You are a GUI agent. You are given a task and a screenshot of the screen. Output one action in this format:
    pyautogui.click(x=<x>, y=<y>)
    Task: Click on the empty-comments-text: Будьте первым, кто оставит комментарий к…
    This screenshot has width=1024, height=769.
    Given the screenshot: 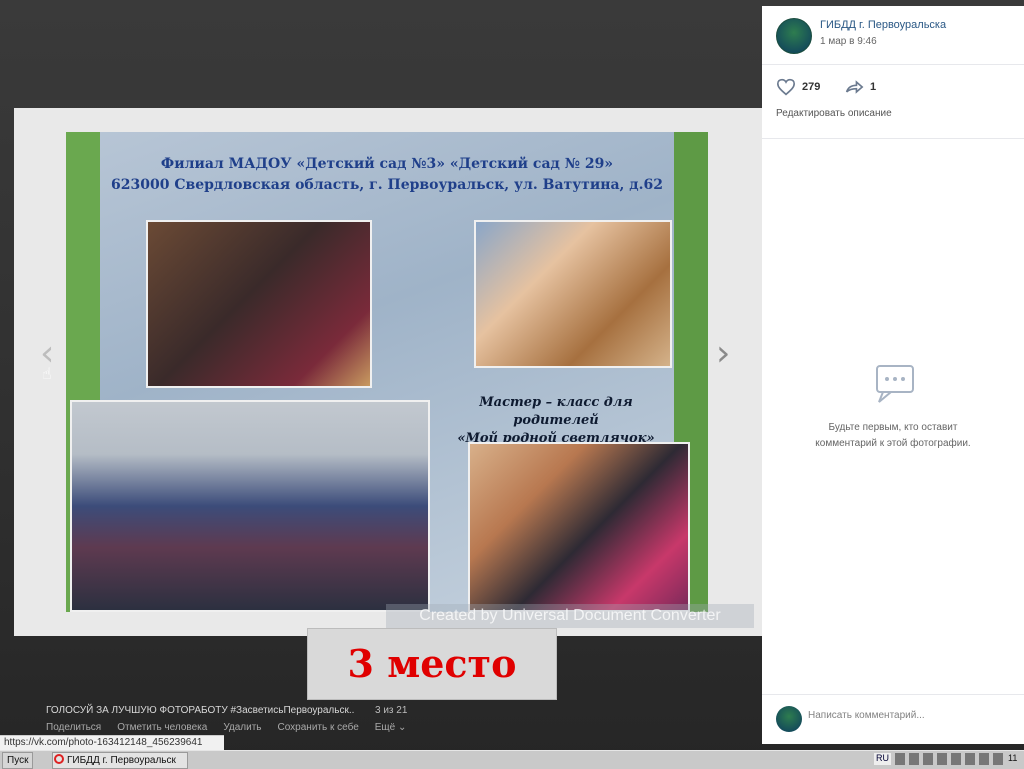 What is the action you would take?
    pyautogui.click(x=893, y=435)
    